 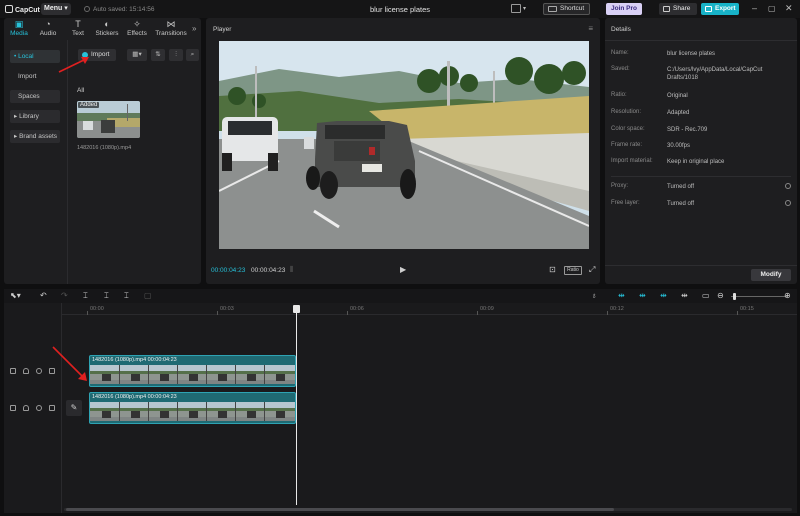 I want to click on search-icon: ⌕, so click(x=192, y=55).